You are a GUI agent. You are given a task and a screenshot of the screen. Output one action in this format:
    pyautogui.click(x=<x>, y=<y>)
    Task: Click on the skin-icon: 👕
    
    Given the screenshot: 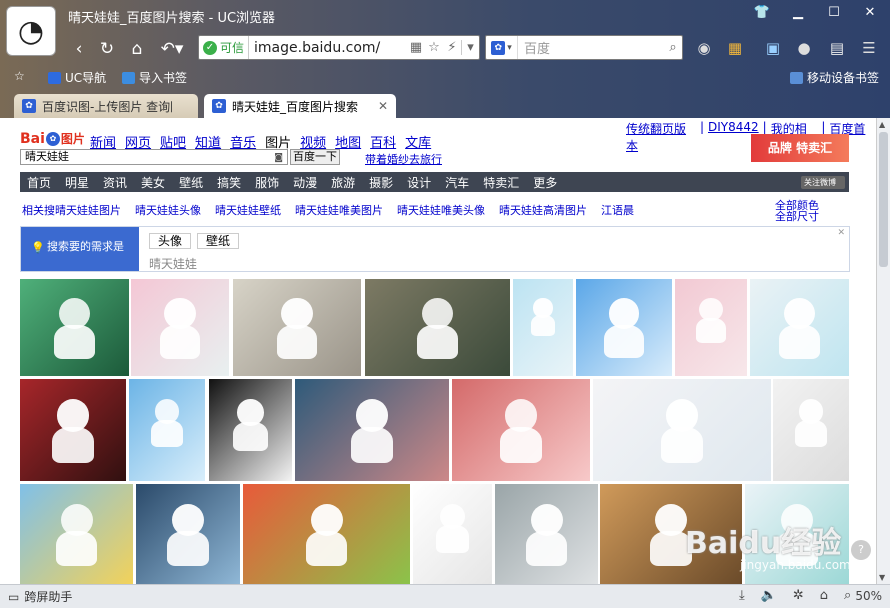 What is the action you would take?
    pyautogui.click(x=762, y=13)
    